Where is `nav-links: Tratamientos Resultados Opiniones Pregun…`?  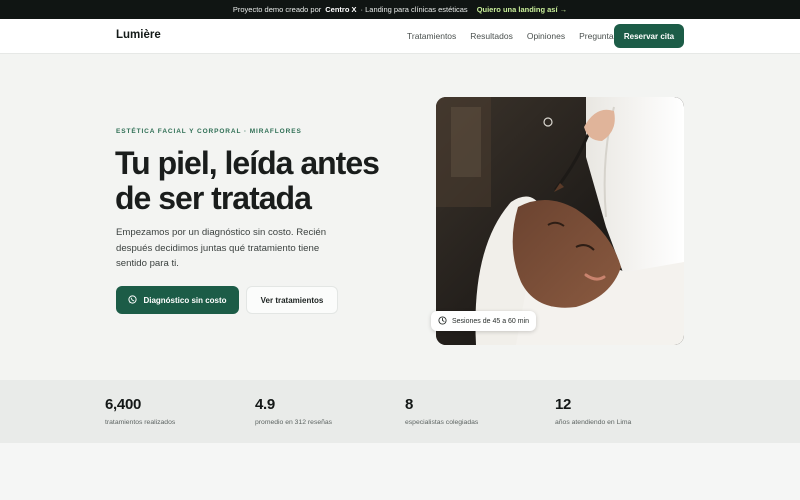
nav-links: Tratamientos Resultados Opiniones Pregun… is located at coordinates (512, 36).